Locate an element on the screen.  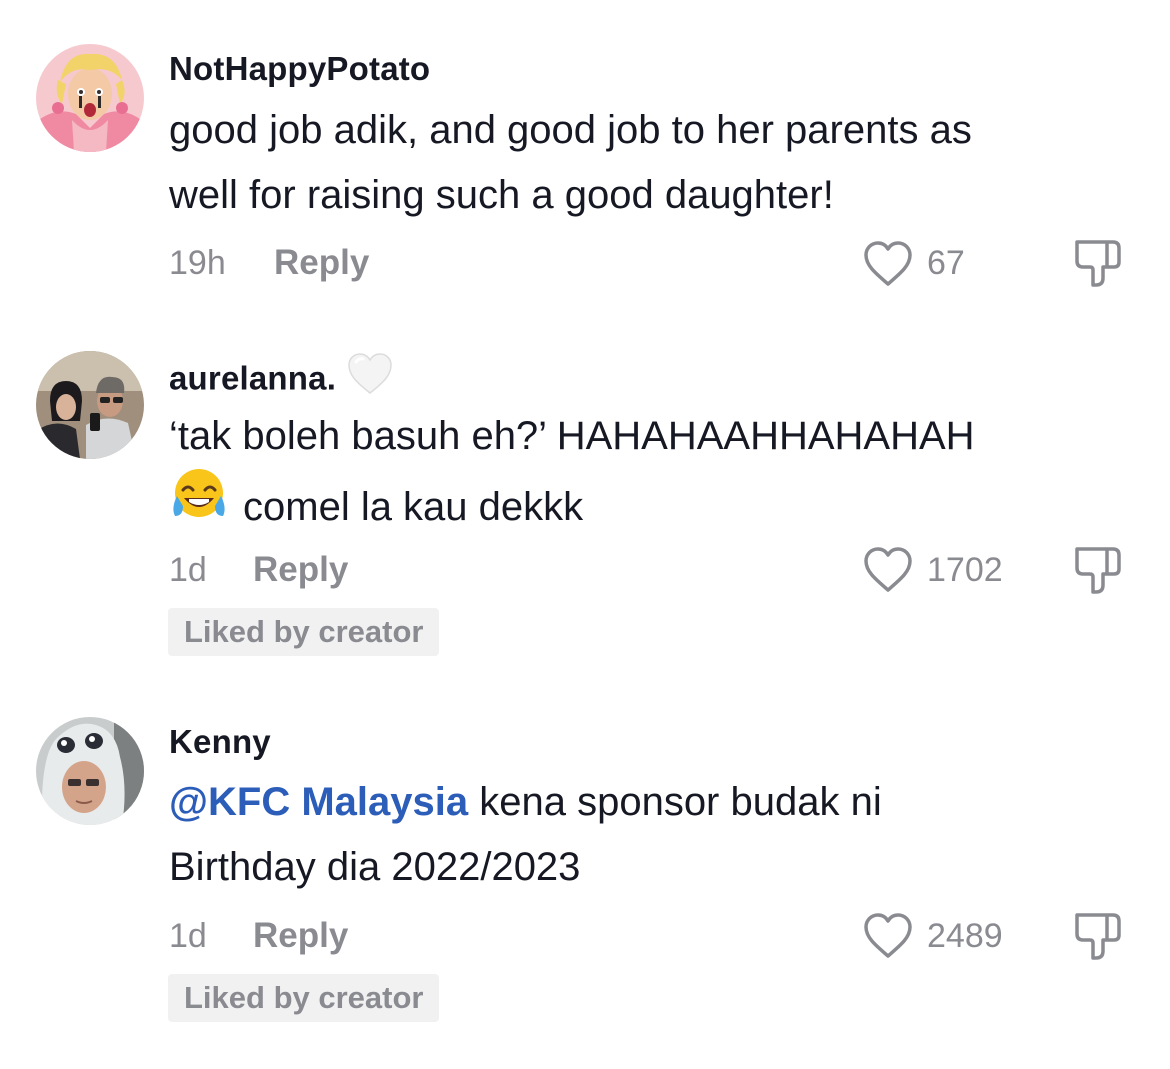
white-heart-icon is located at coordinates (370, 378).